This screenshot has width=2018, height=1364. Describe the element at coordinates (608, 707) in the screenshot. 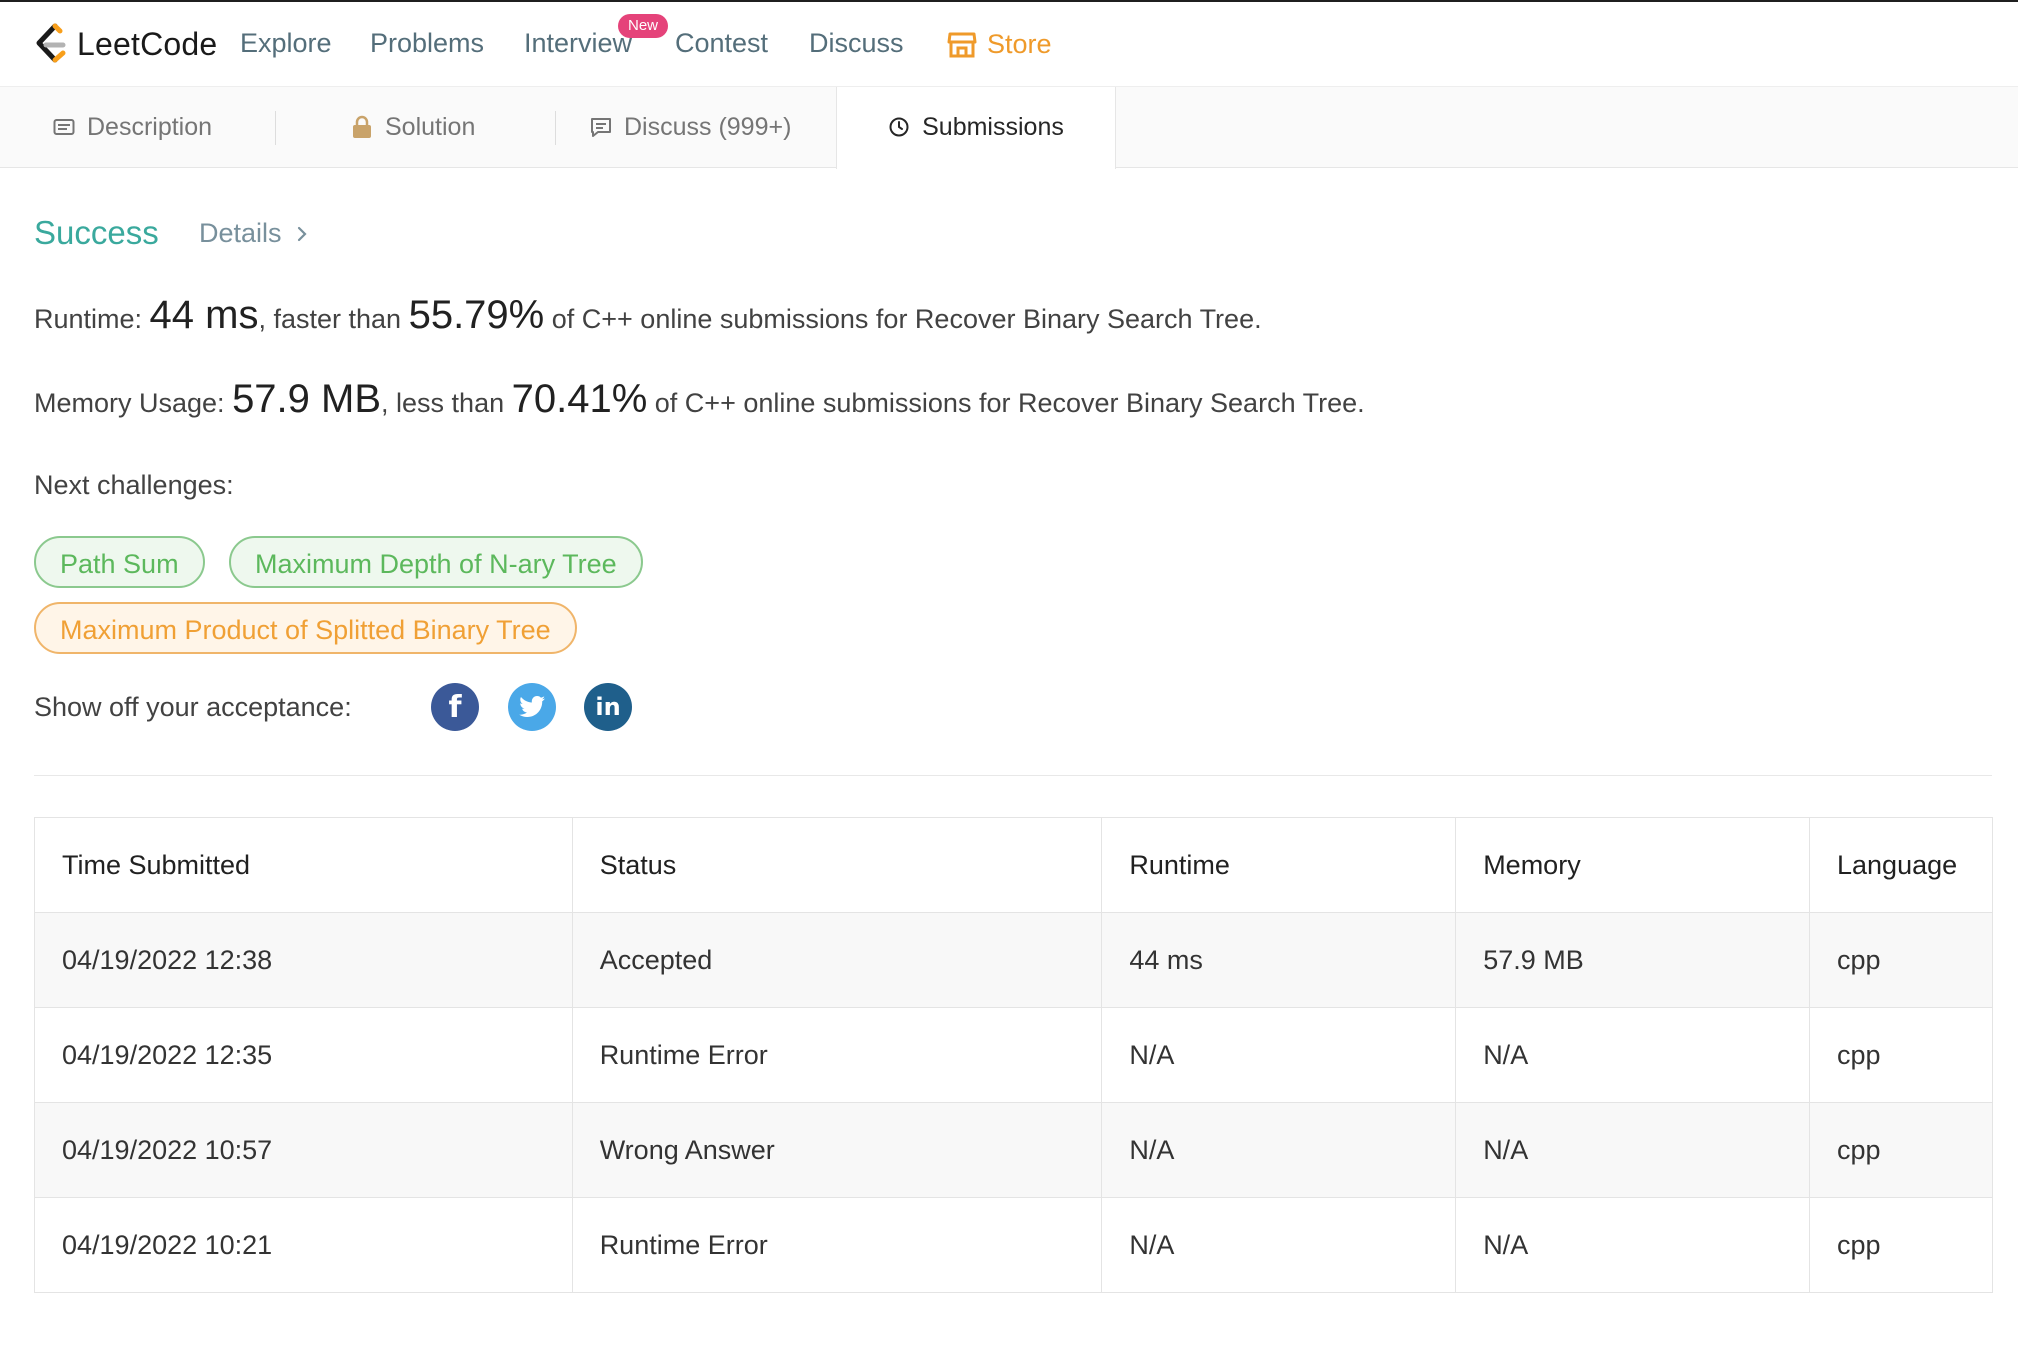

I see `linkedin-icon: in` at that location.